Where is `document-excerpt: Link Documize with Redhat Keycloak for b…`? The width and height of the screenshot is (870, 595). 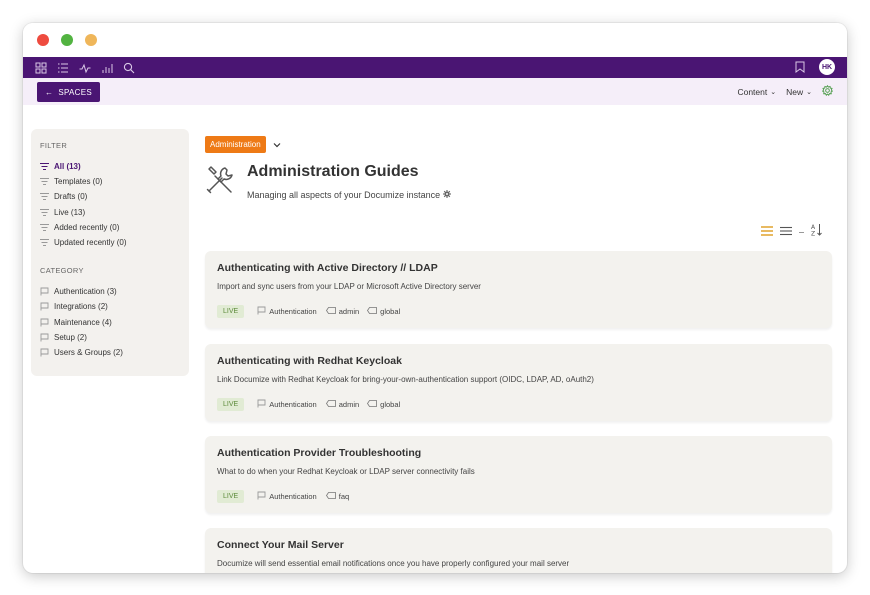
document-excerpt: Link Documize with Redhat Keycloak for b… is located at coordinates (405, 379).